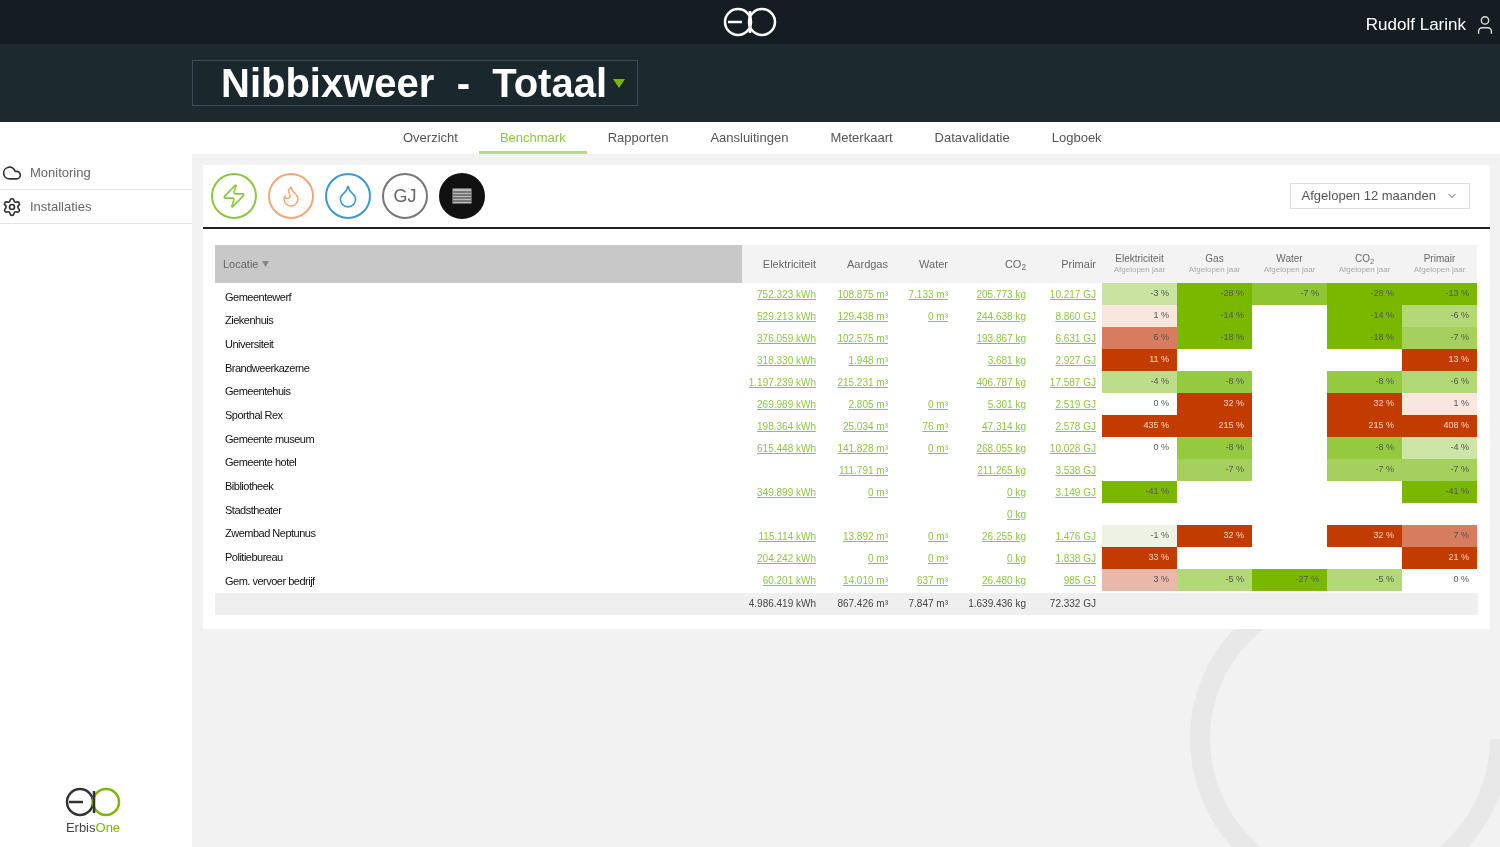 The width and height of the screenshot is (1500, 847). What do you see at coordinates (1006, 404) in the screenshot?
I see `value-link: 5.301 kg` at bounding box center [1006, 404].